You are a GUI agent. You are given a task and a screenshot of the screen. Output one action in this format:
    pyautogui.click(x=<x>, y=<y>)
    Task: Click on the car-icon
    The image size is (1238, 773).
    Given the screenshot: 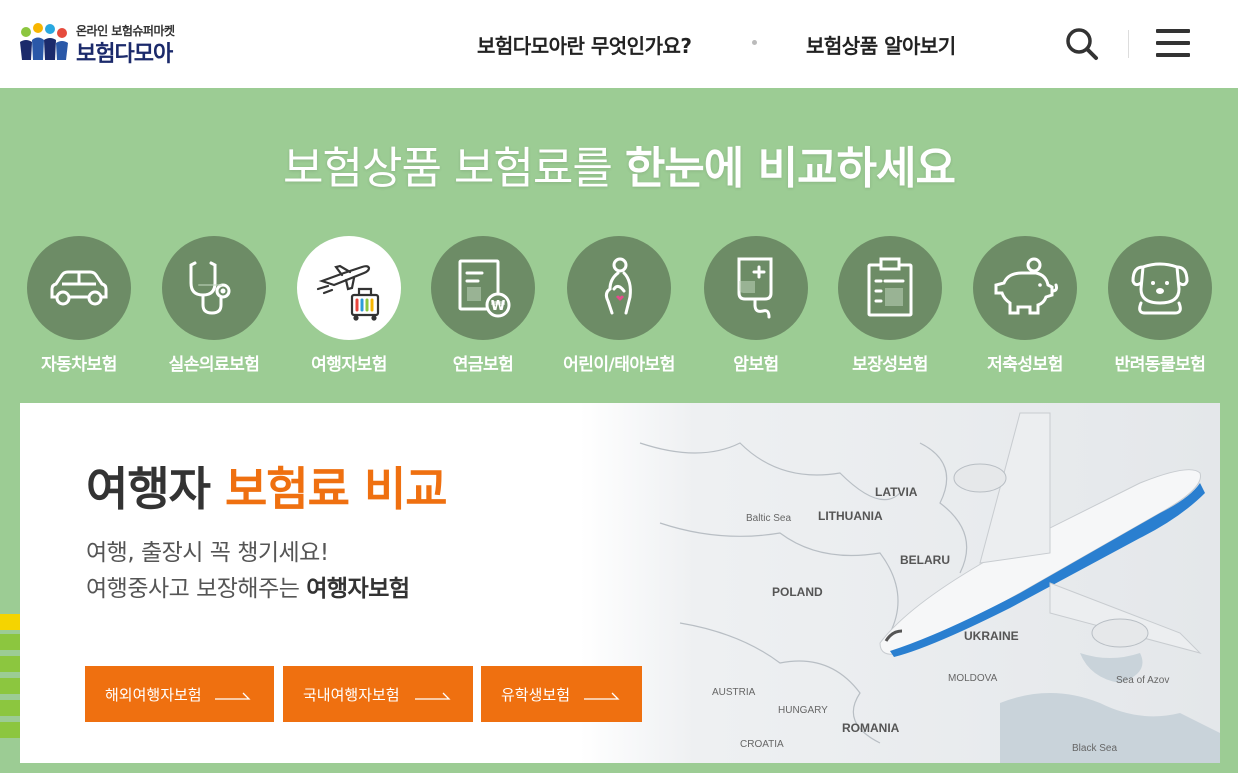 What is the action you would take?
    pyautogui.click(x=79, y=288)
    